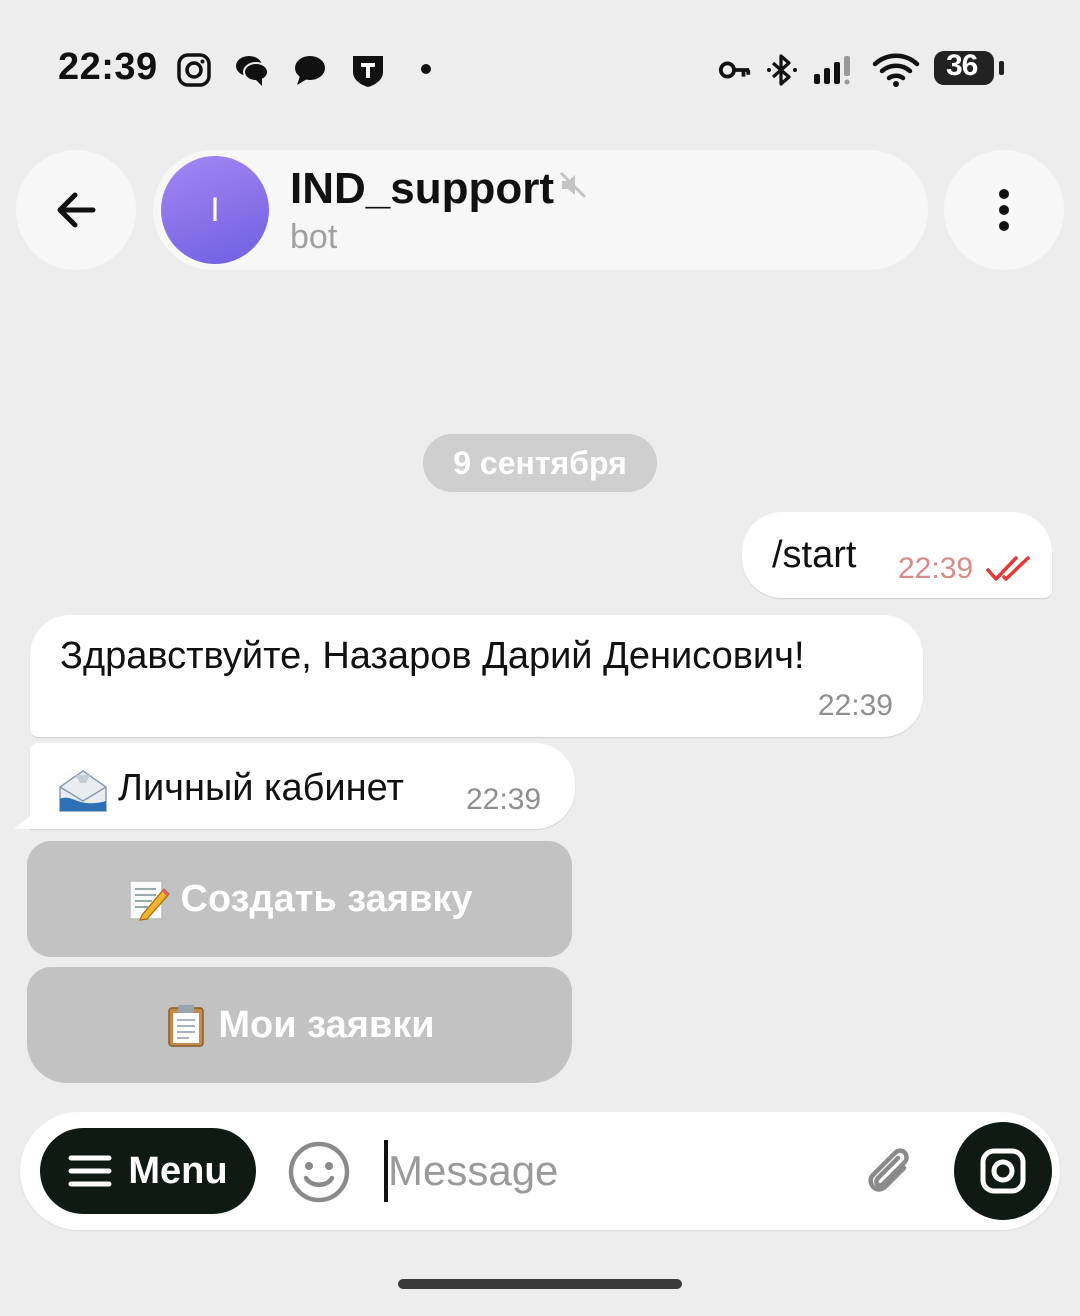 This screenshot has width=1080, height=1316. Describe the element at coordinates (326, 898) in the screenshot. I see `button-label: Создать заявку` at that location.